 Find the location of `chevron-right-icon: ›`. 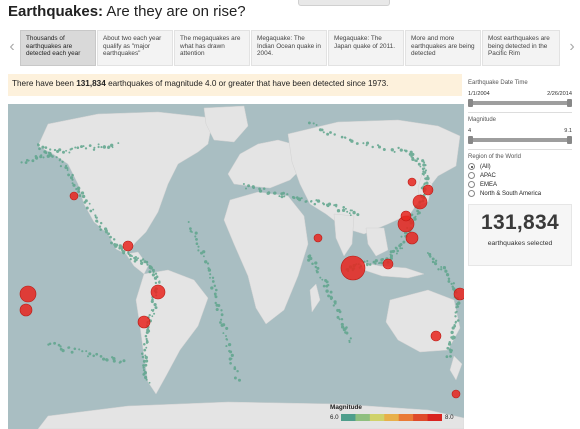

chevron-right-icon: › is located at coordinates (572, 47).